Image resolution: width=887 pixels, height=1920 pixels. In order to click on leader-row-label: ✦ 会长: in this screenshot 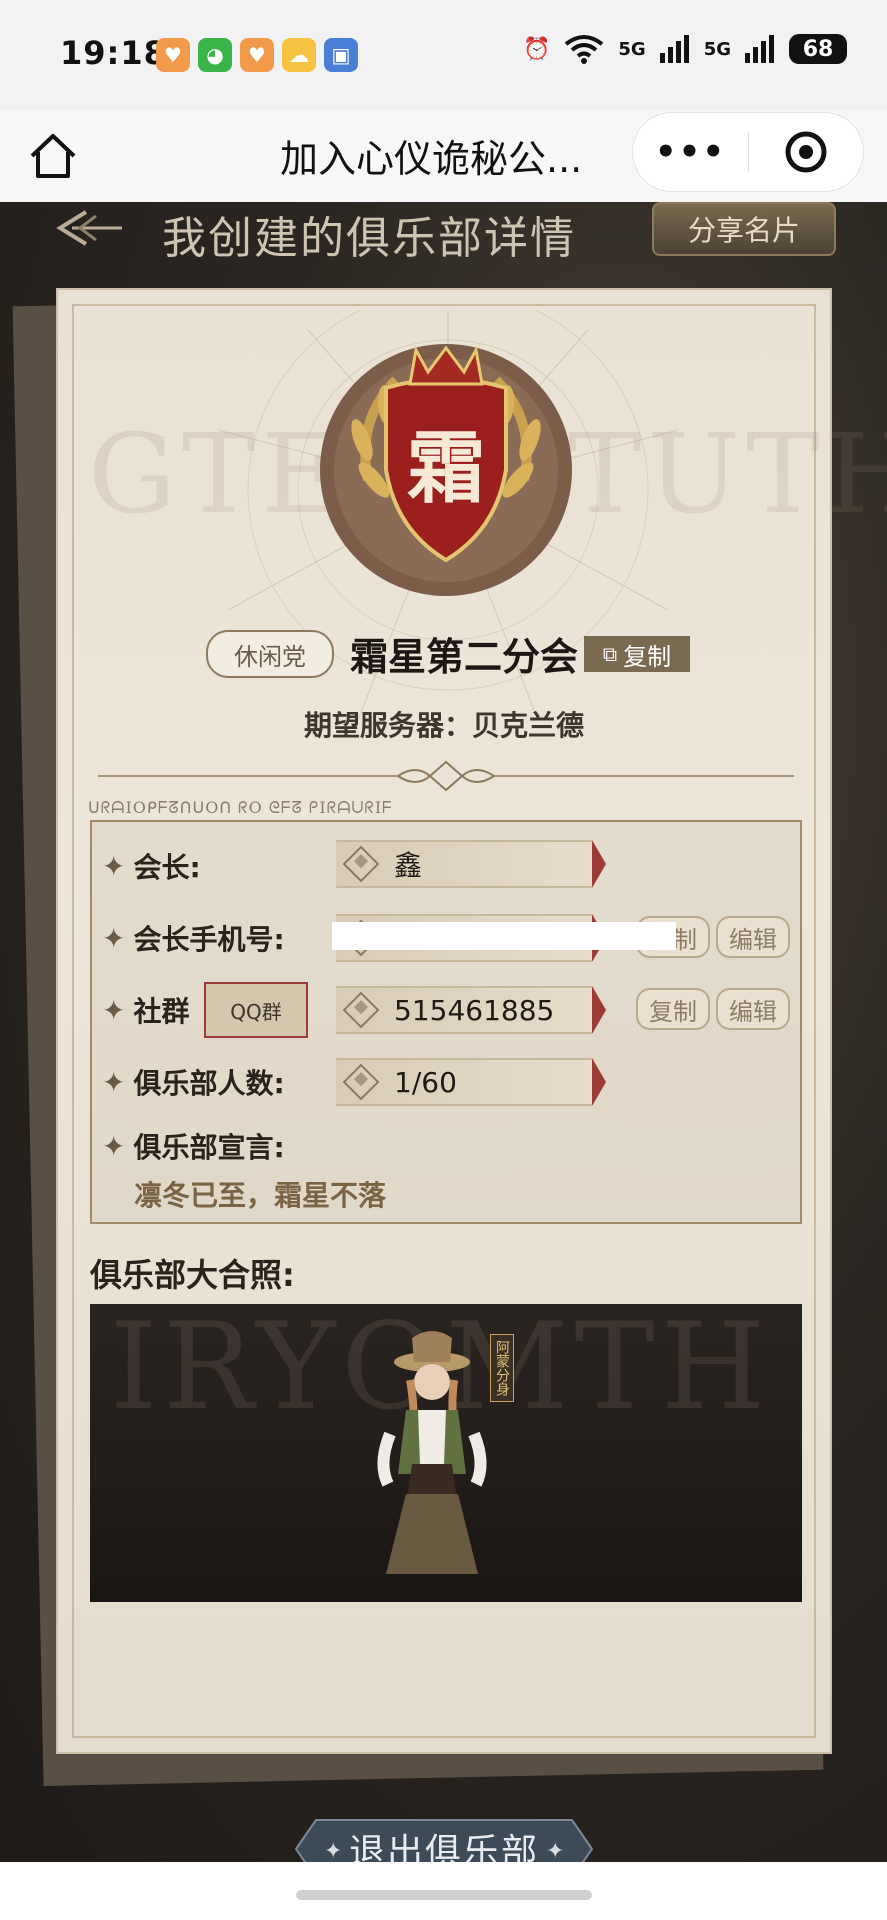, I will do `click(151, 866)`.